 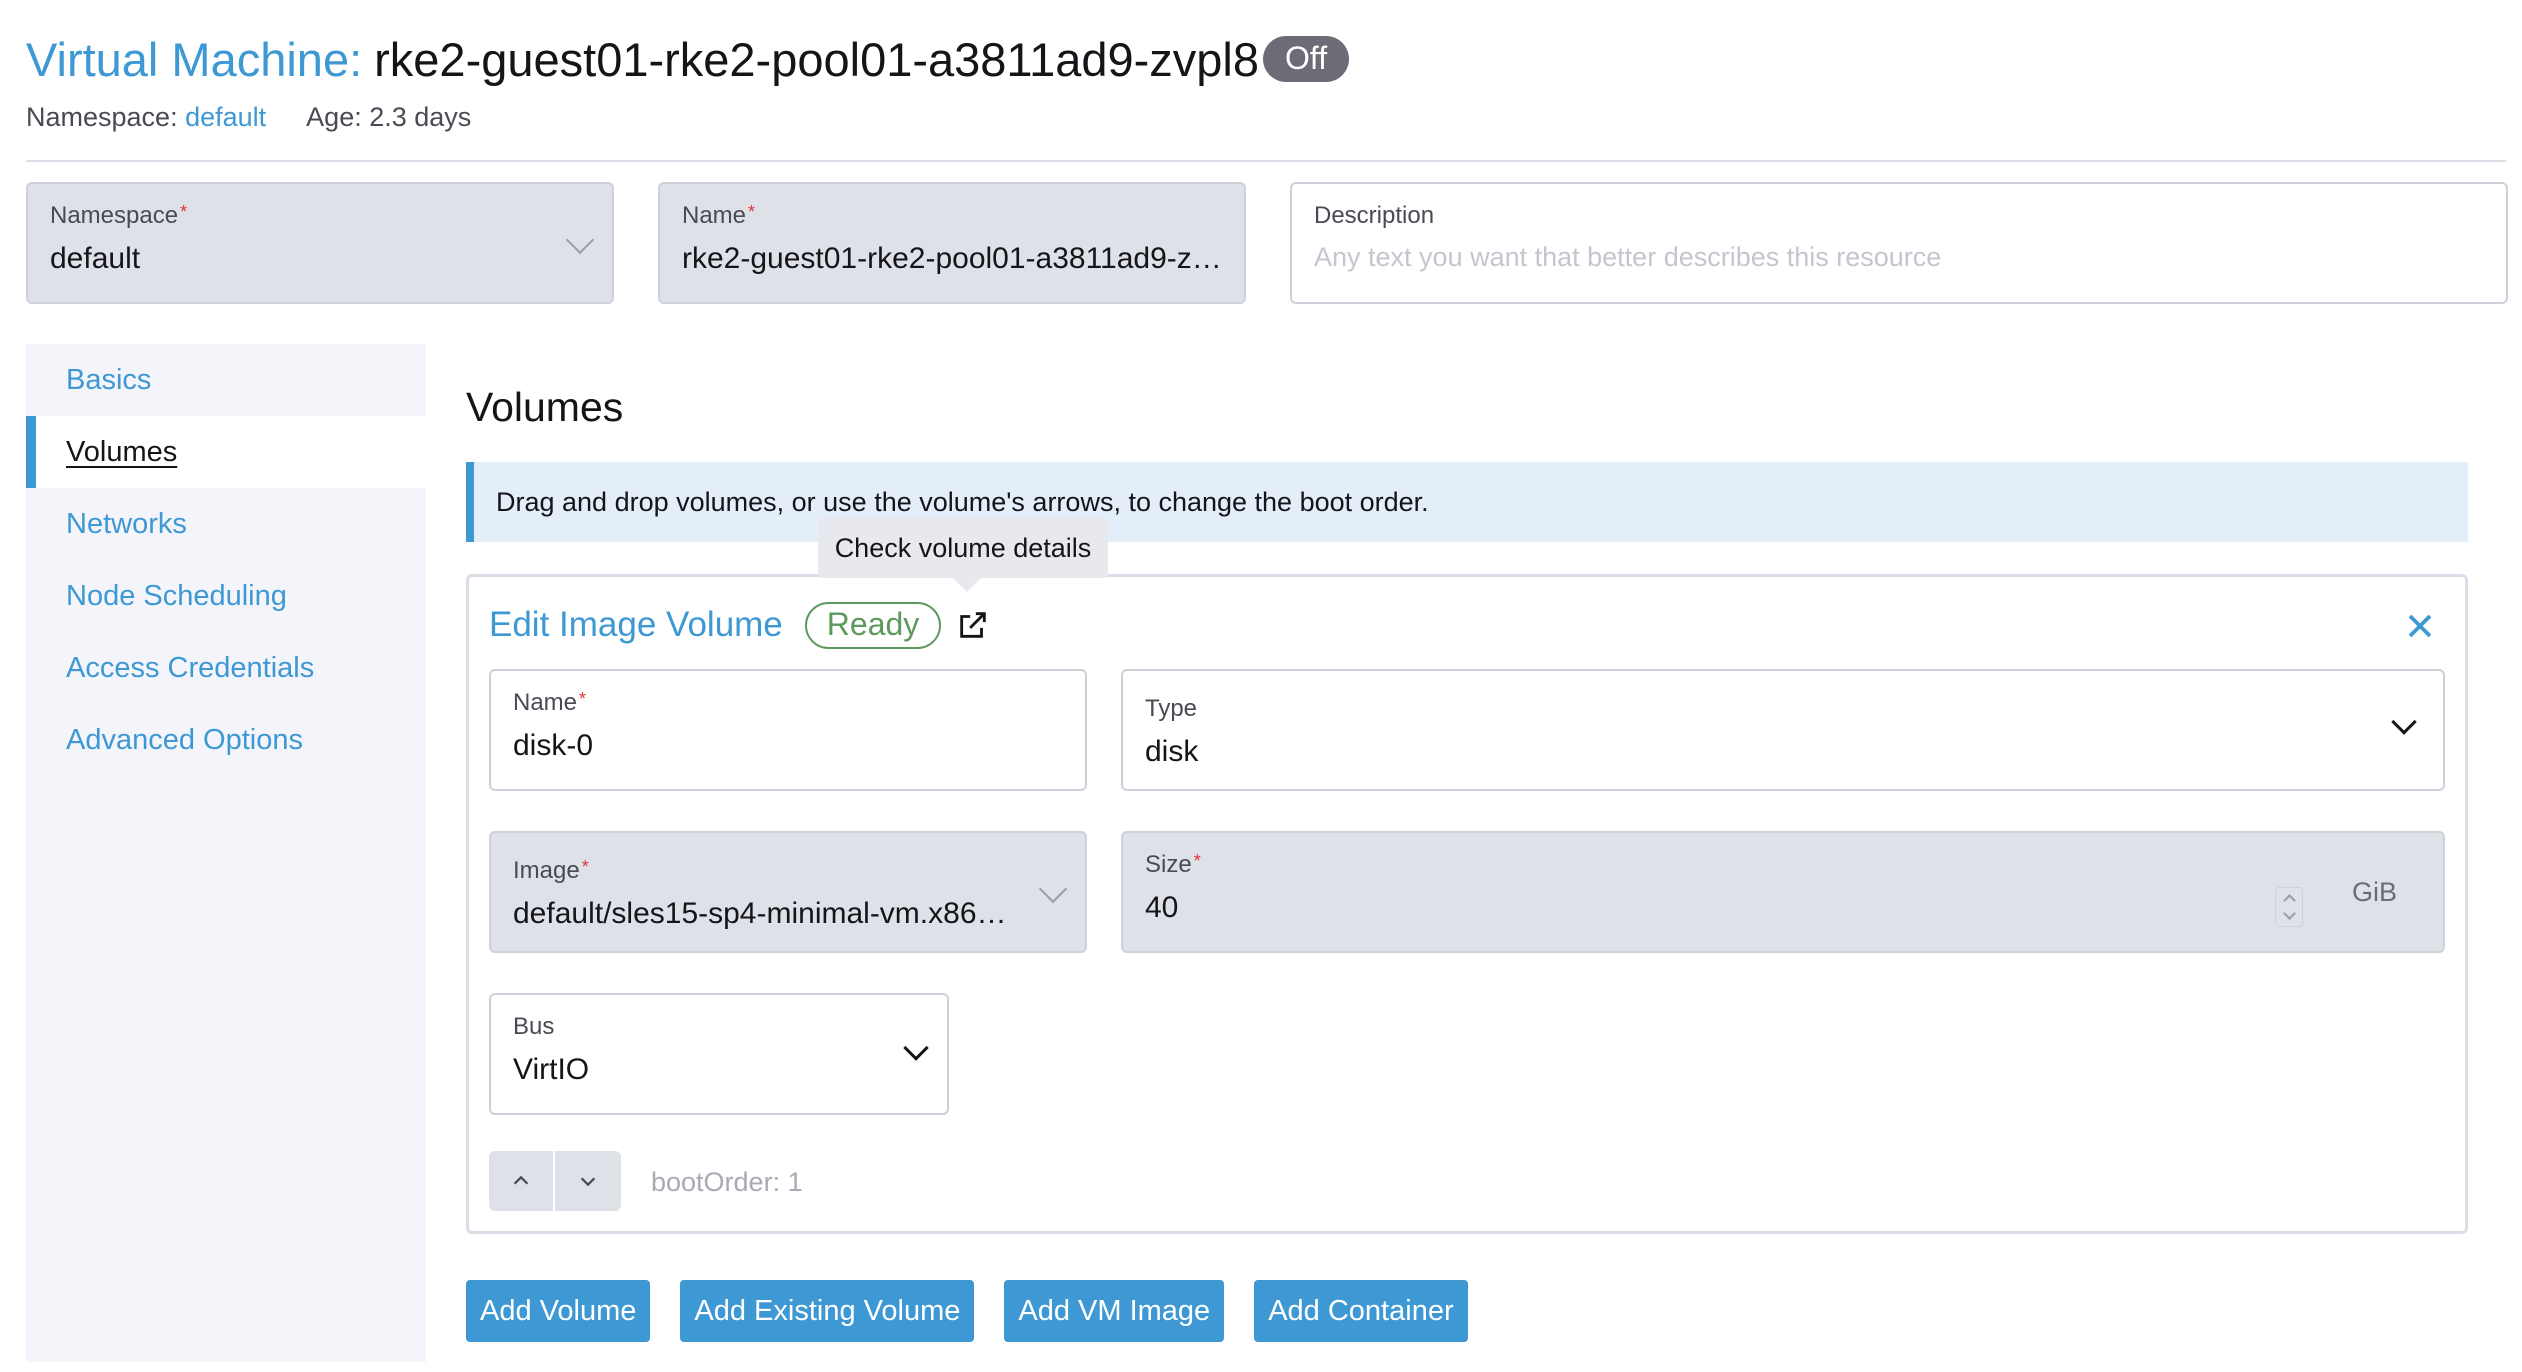 I want to click on add-volume-button: Add Volume, so click(x=558, y=1311).